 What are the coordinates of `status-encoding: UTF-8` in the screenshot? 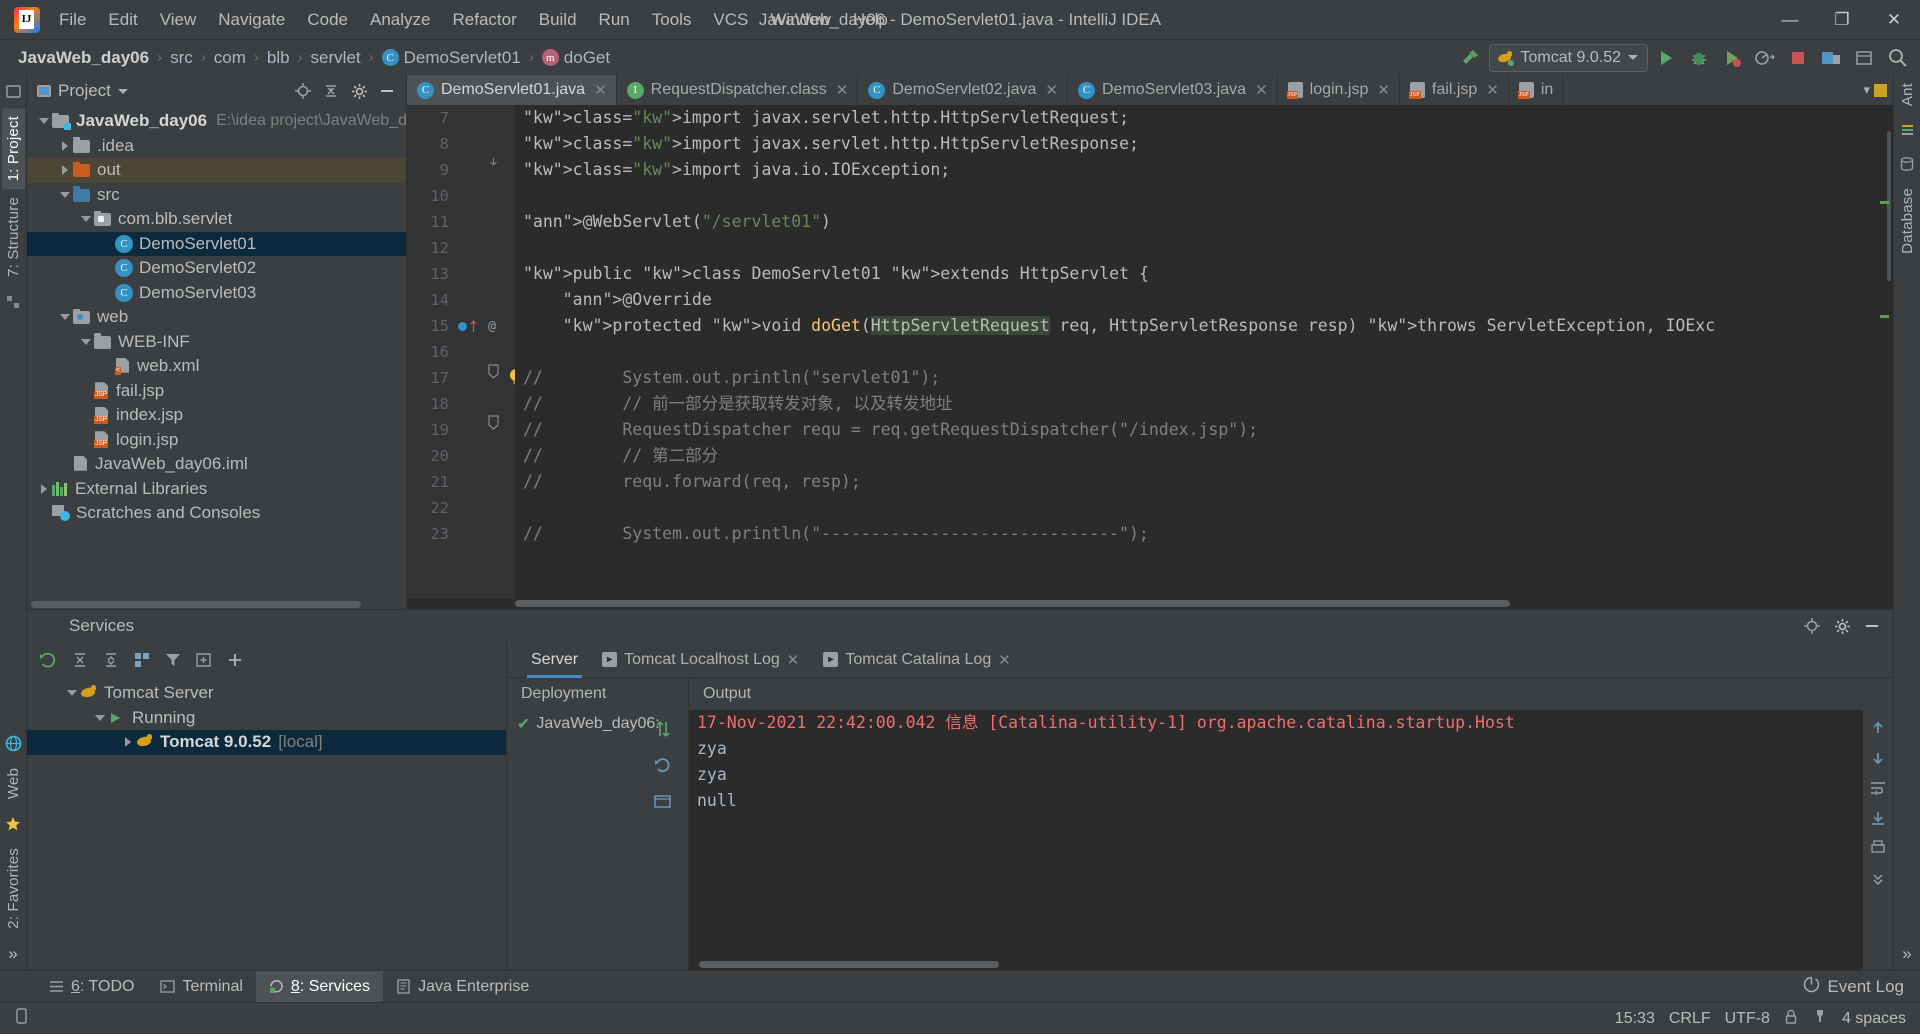 It's located at (1747, 1019).